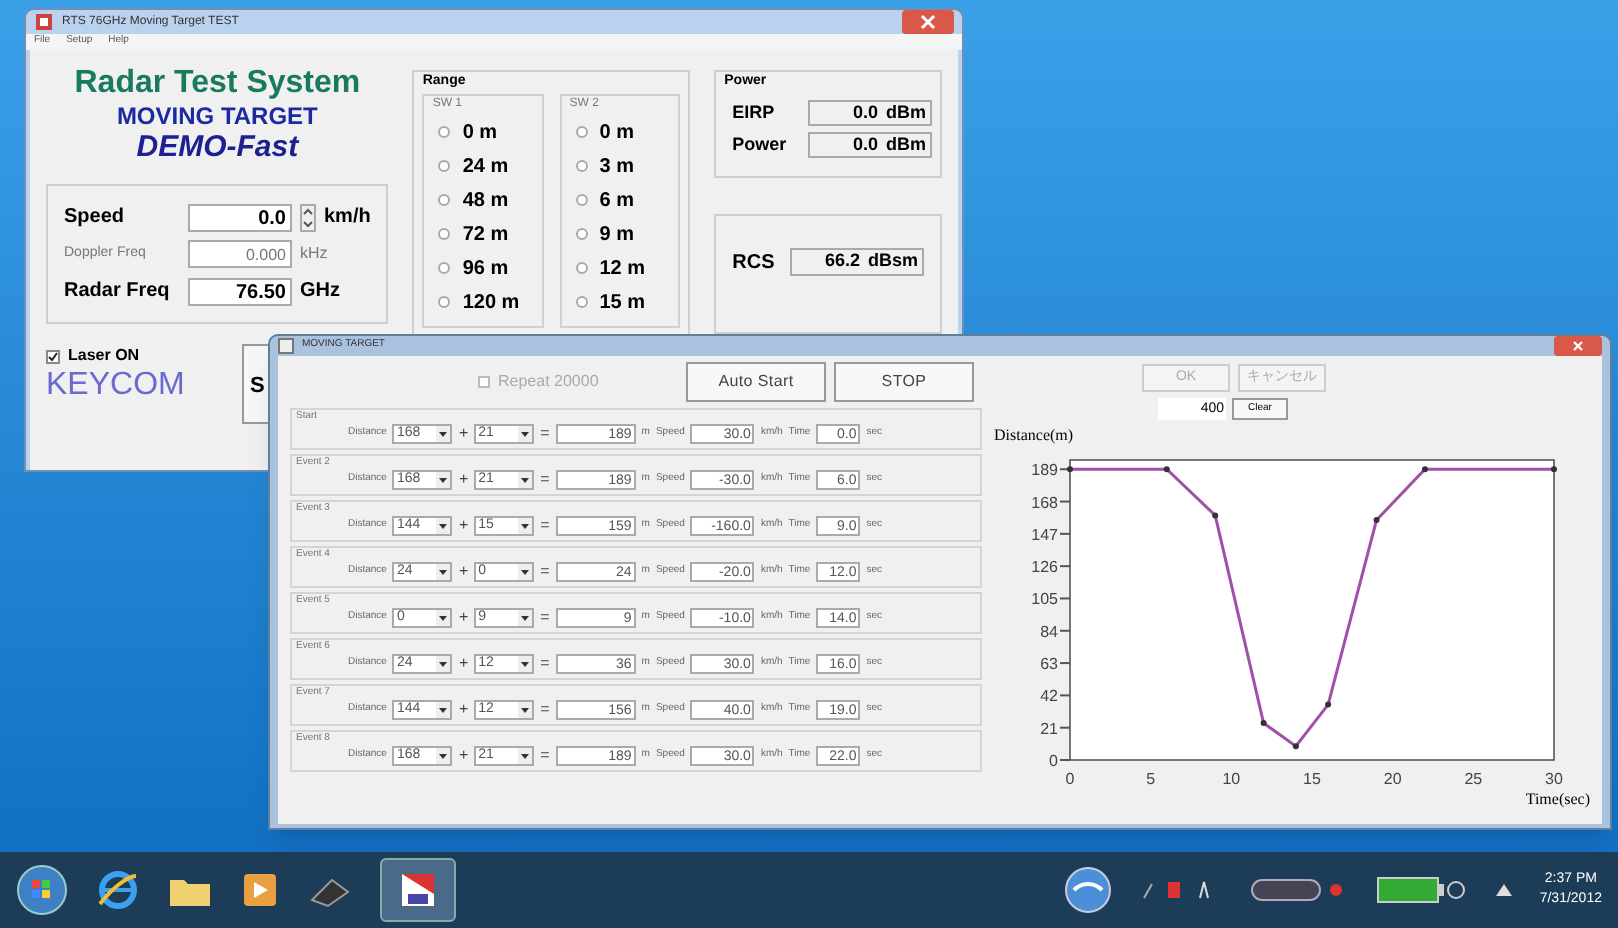 Image resolution: width=1618 pixels, height=928 pixels. Describe the element at coordinates (42, 890) in the screenshot. I see `start-icon` at that location.